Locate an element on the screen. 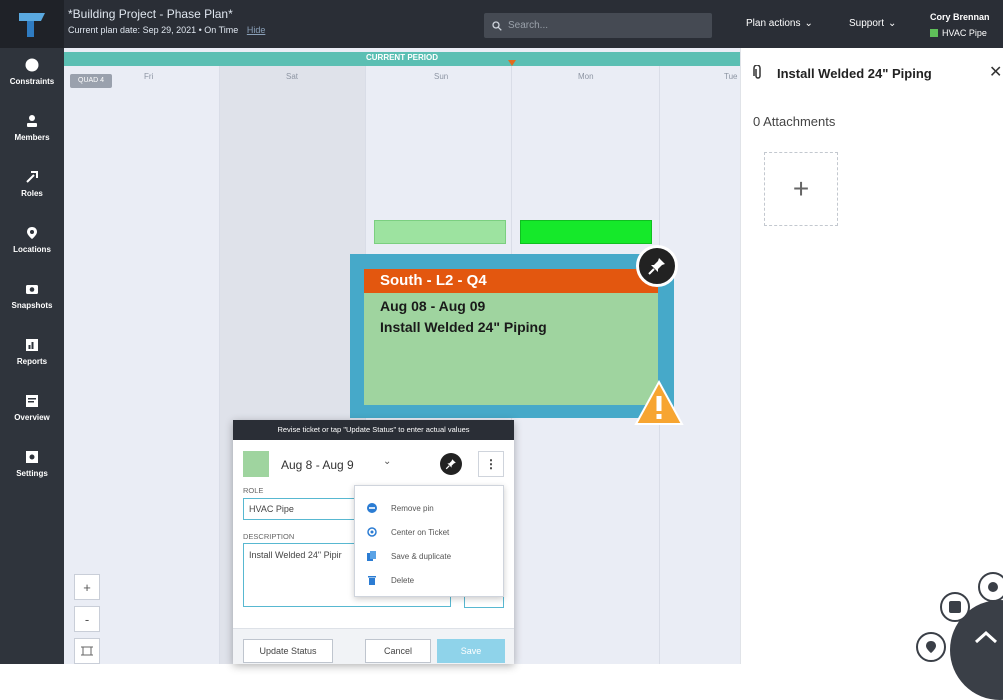 The height and width of the screenshot is (700, 1003). plan-date: Sep 29, 2021 is located at coordinates (169, 30).